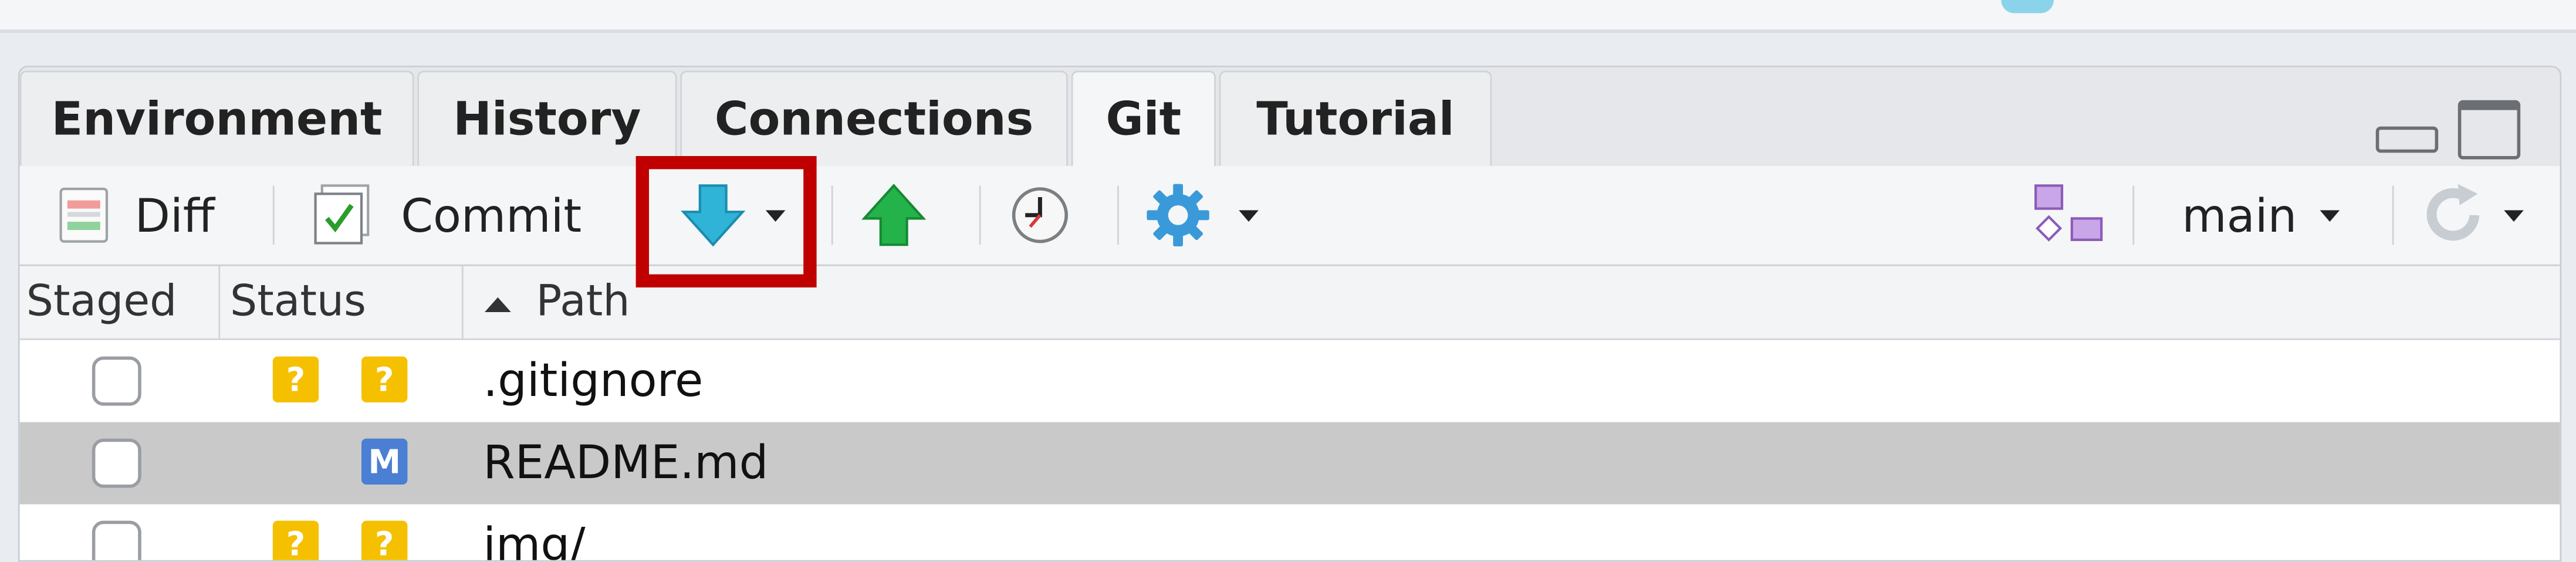  Describe the element at coordinates (726, 221) in the screenshot. I see `pull-button-highlight` at that location.